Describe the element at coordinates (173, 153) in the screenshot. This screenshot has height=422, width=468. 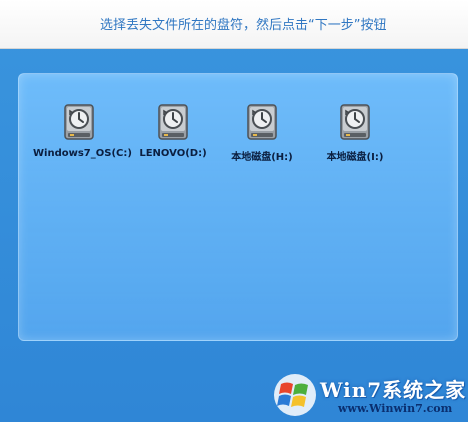
I see `drive-label: LENOVO(D:)` at that location.